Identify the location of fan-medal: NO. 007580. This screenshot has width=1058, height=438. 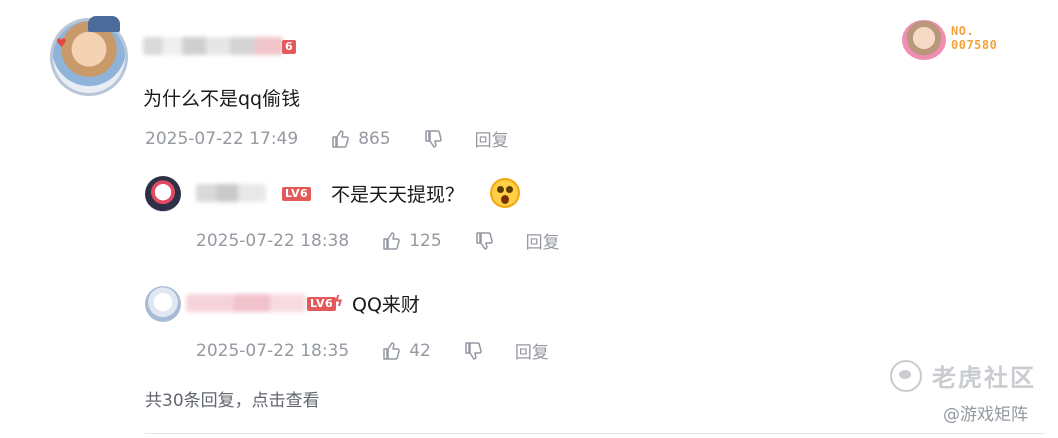
(962, 40).